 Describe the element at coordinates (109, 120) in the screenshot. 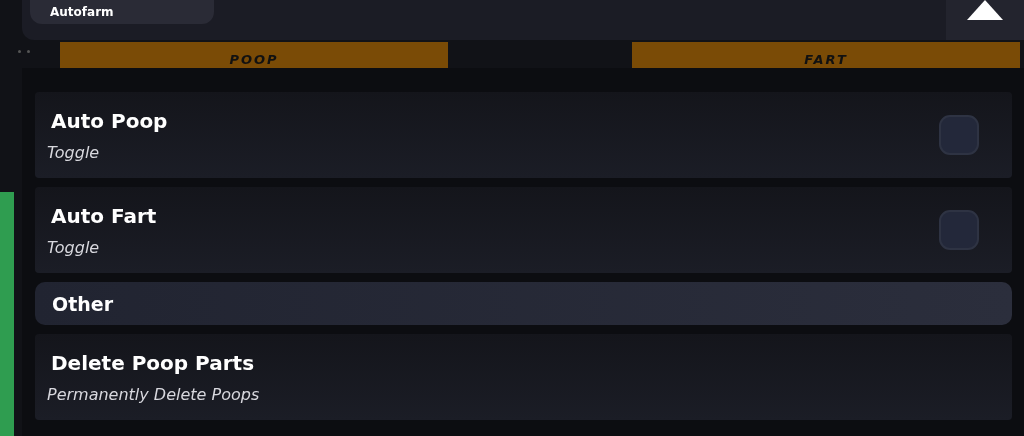

I see `option-title: Auto Poop` at that location.